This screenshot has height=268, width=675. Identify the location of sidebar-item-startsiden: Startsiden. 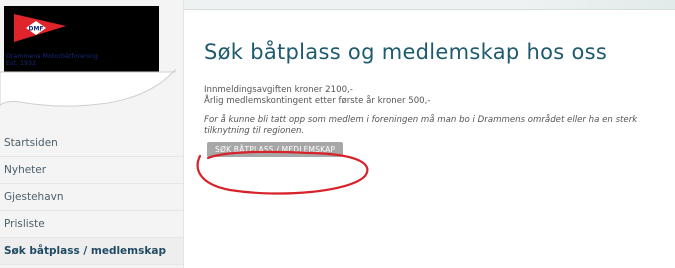
(91, 143).